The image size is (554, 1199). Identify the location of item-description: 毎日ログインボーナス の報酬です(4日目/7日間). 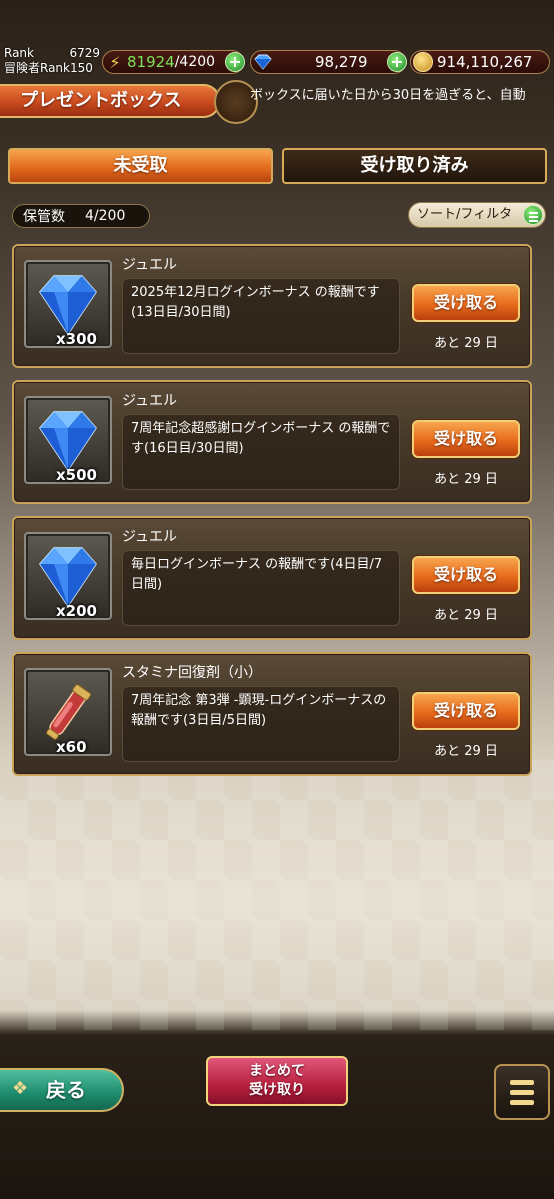
(261, 588).